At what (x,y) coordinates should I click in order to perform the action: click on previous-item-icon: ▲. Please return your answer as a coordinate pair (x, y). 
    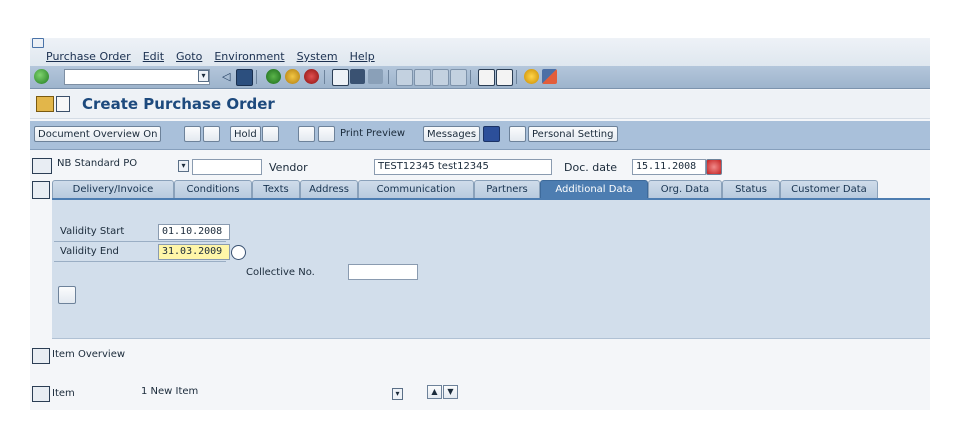
    Looking at the image, I should click on (434, 392).